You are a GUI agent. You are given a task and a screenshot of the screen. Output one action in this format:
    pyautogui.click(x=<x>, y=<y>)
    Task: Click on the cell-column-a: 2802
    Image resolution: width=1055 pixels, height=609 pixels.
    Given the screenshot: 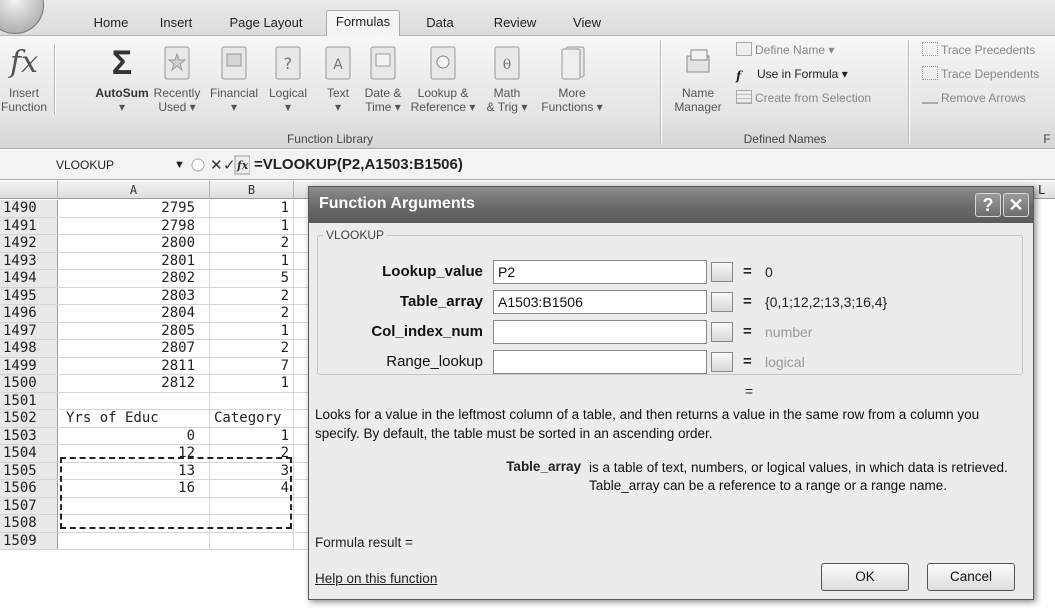 What is the action you would take?
    pyautogui.click(x=134, y=278)
    